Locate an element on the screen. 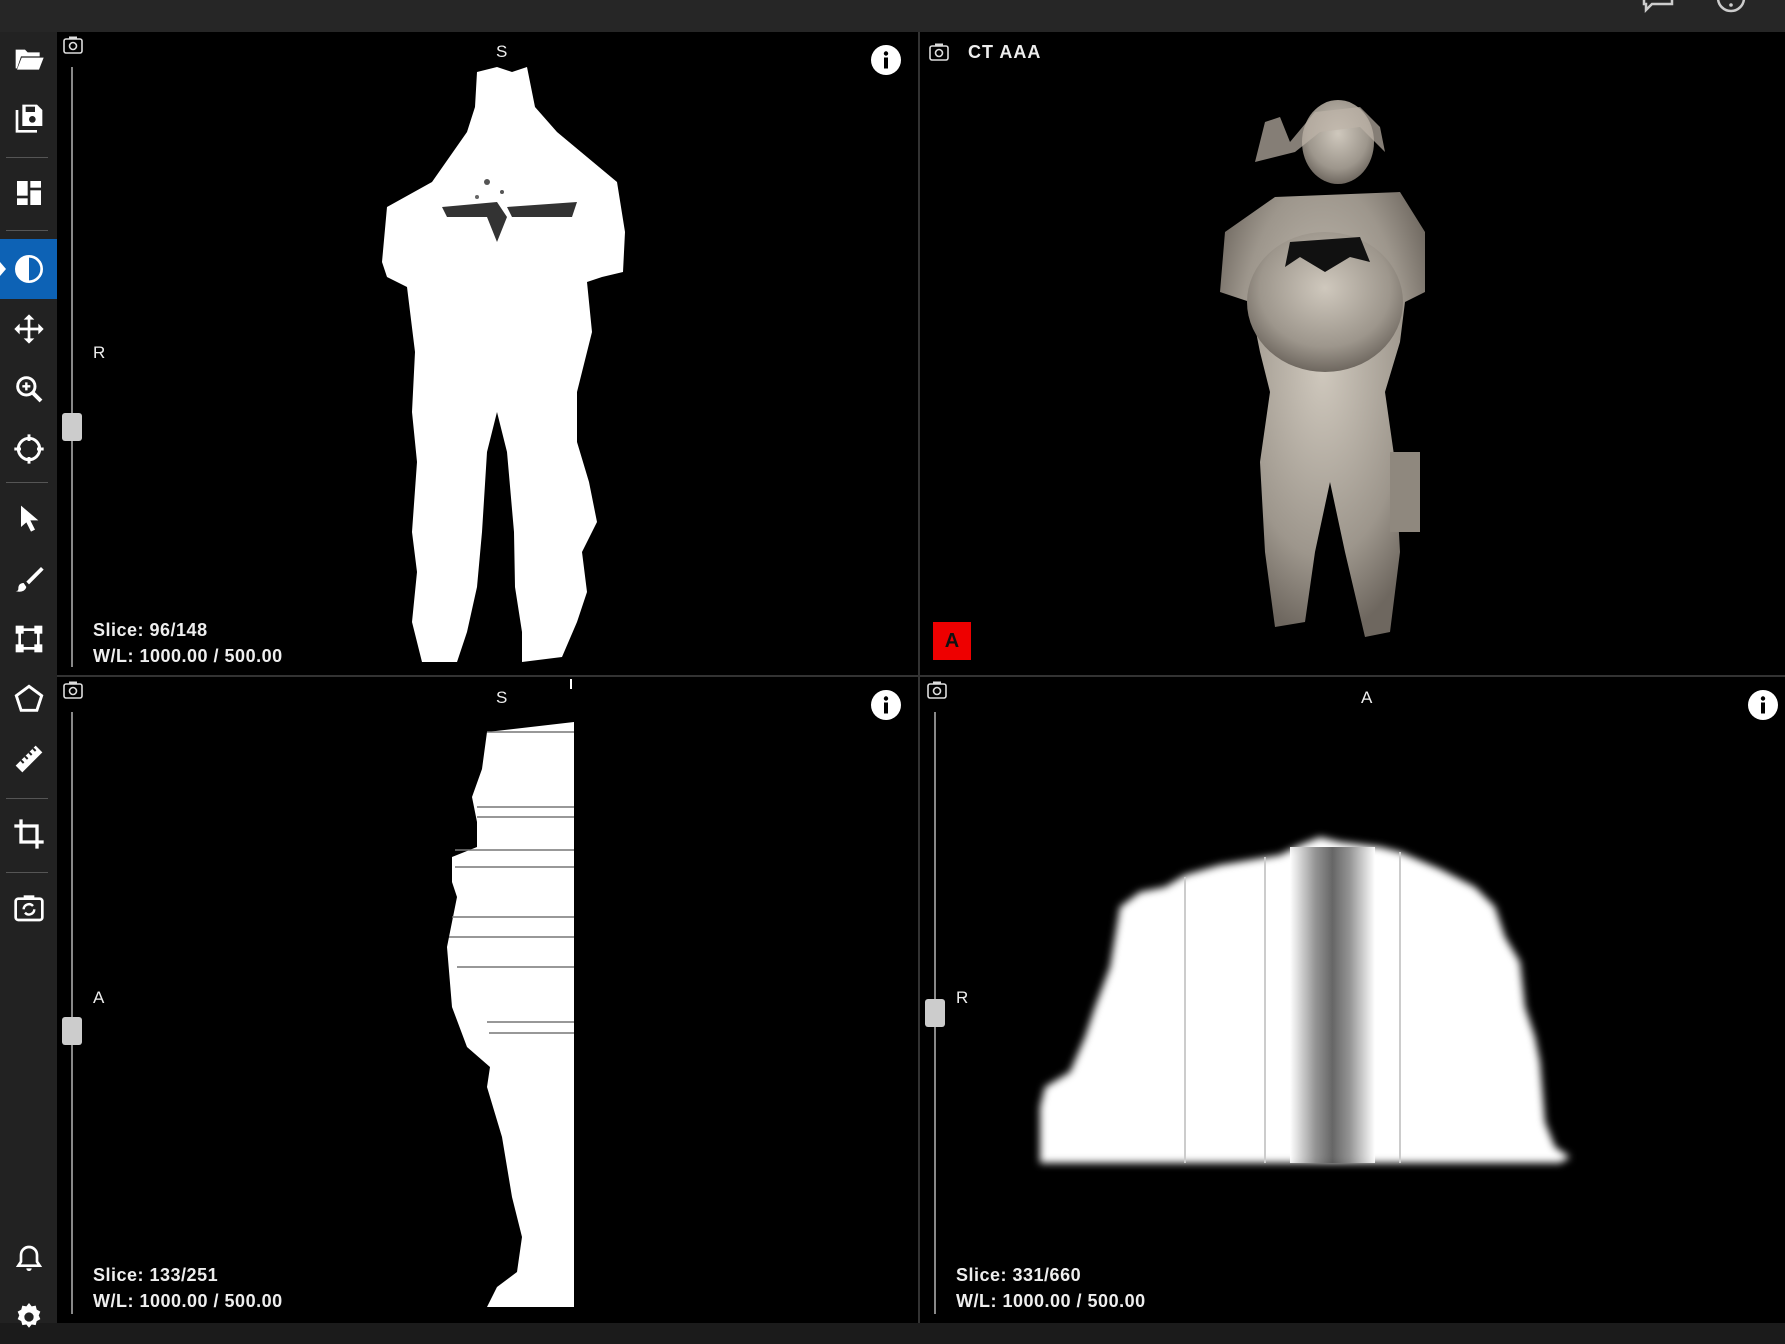 Image resolution: width=1785 pixels, height=1344 pixels. settings-button is located at coordinates (28, 1317).